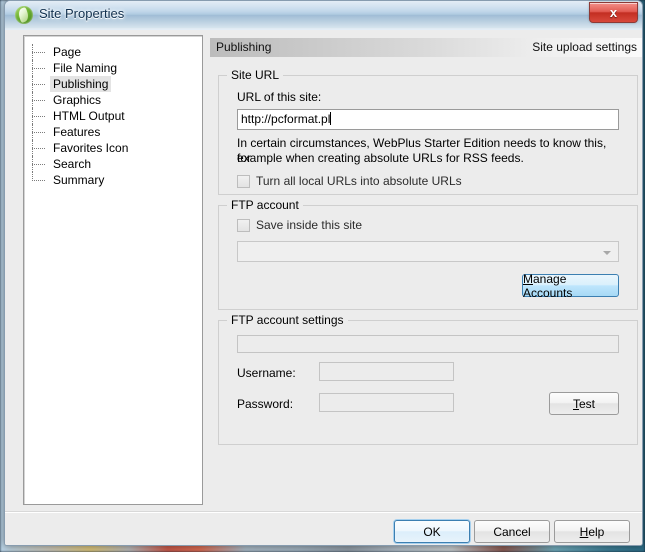 Image resolution: width=645 pixels, height=552 pixels. I want to click on section-header-title: Publishing, so click(244, 47).